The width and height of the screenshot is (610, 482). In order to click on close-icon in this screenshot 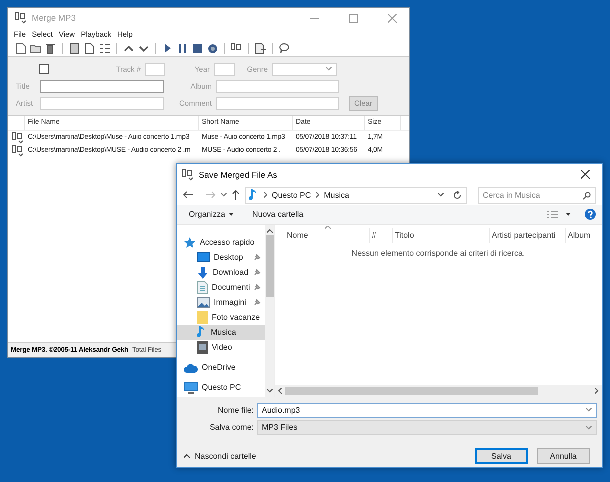, I will do `click(585, 174)`.